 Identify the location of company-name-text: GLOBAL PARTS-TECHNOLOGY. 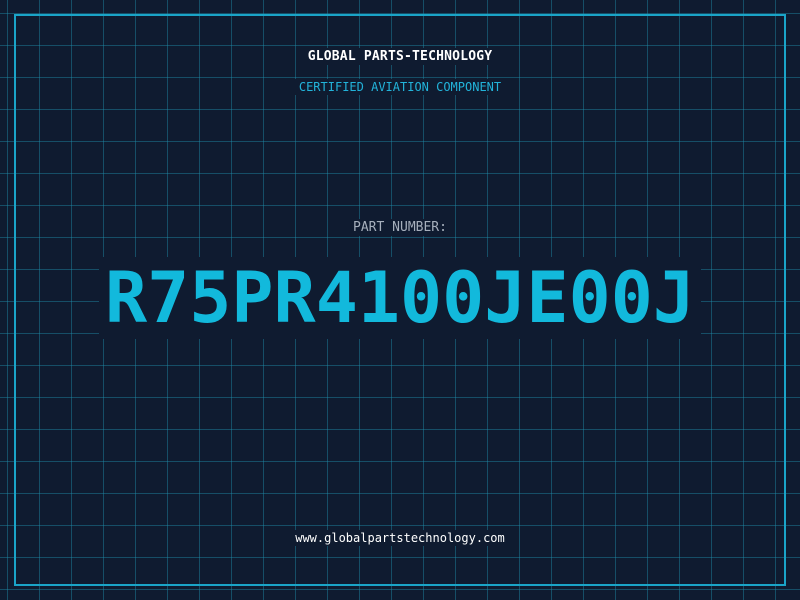
(400, 56).